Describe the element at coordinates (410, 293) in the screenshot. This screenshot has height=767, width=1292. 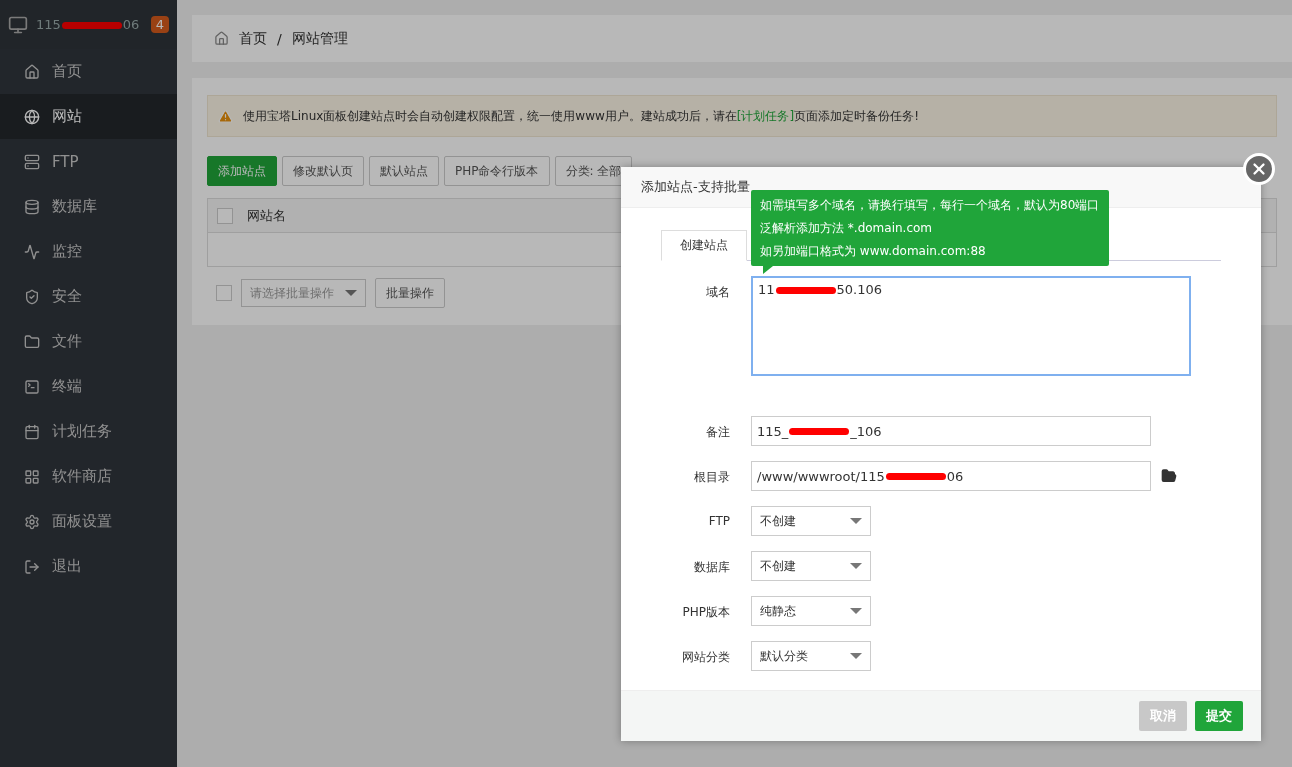
I see `batch-button: 批量操作` at that location.